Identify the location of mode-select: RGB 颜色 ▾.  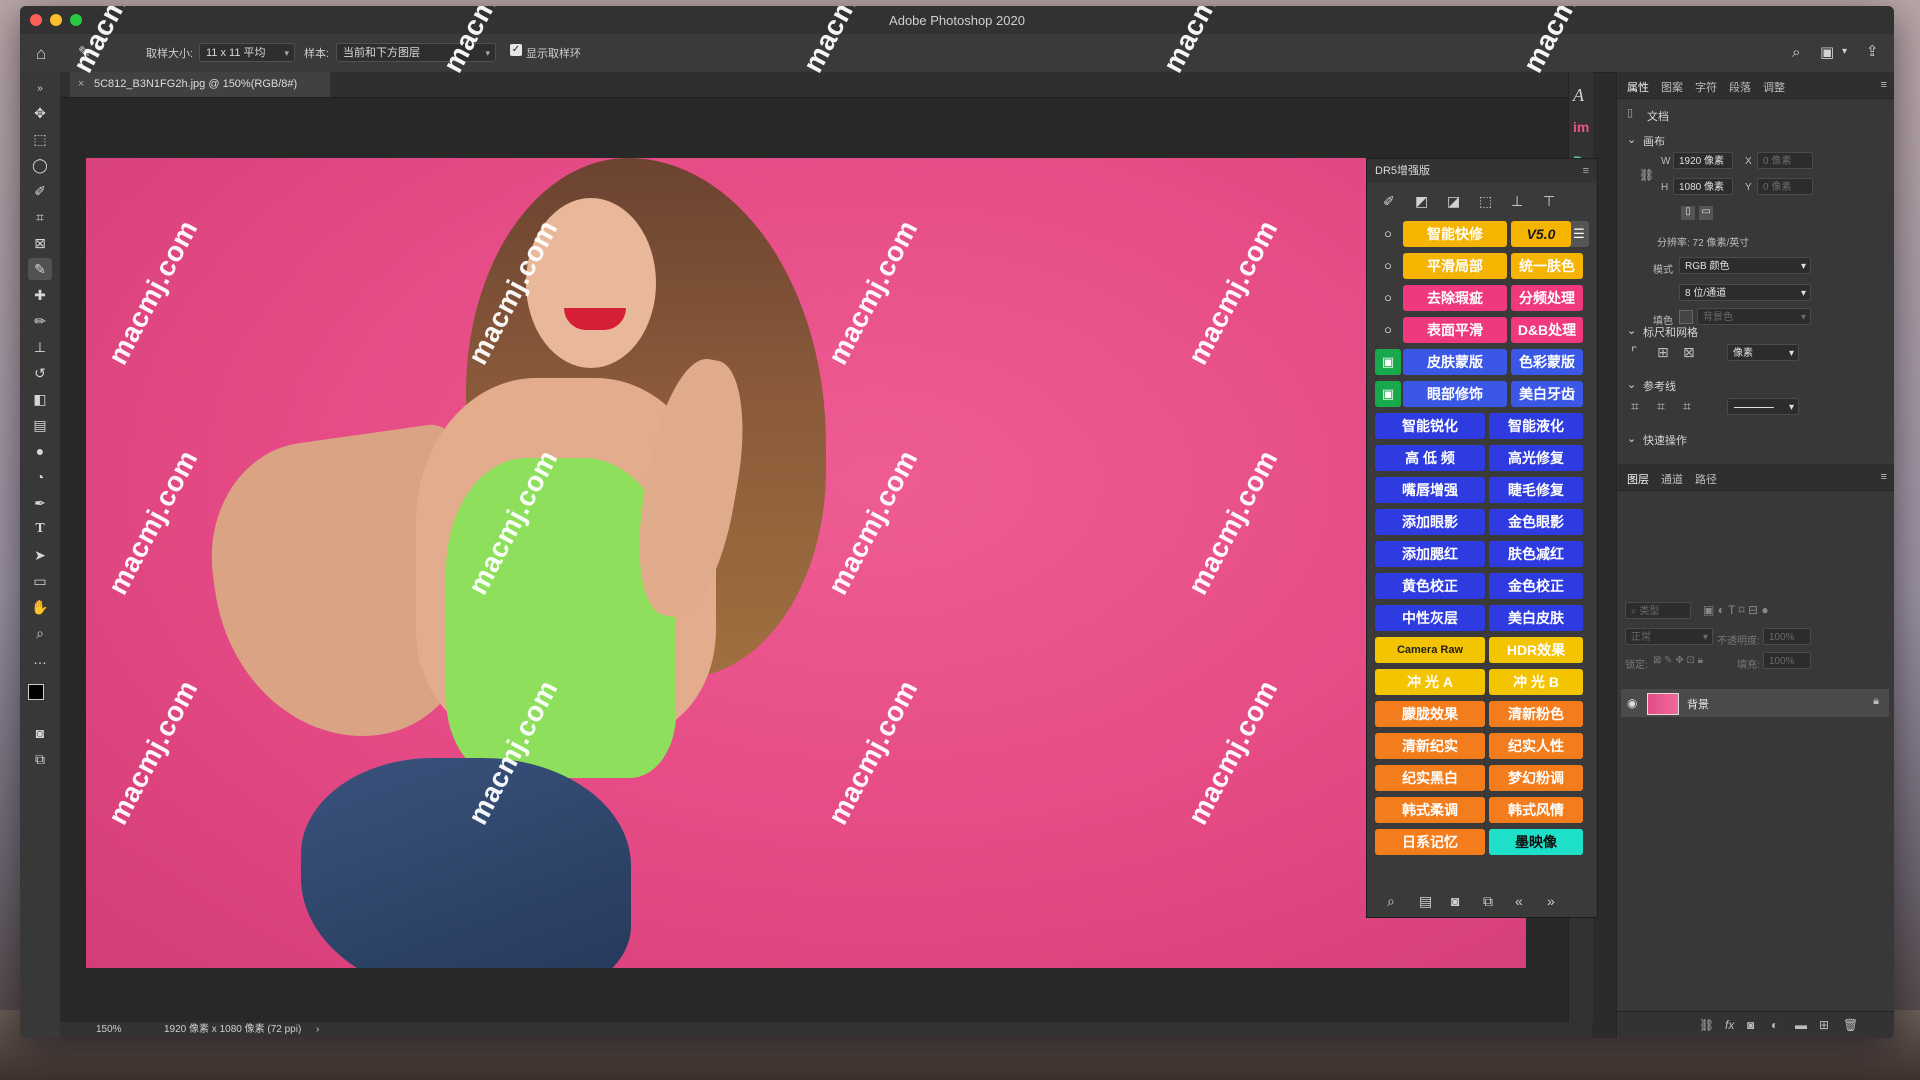
(1745, 265).